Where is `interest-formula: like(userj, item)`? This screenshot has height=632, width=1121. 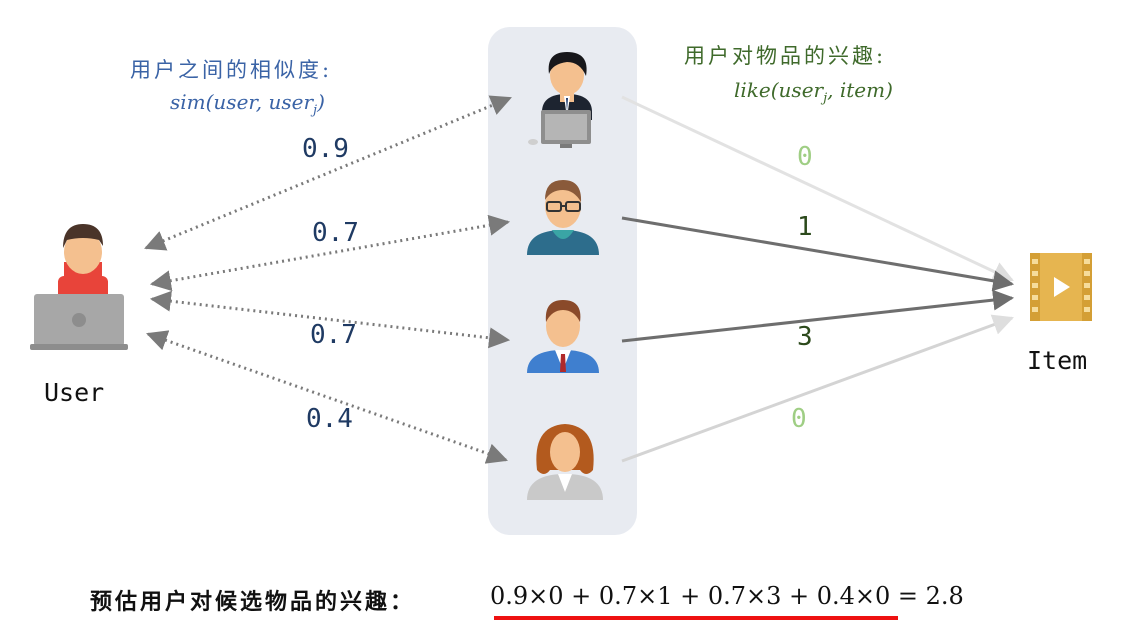
interest-formula: like(userj, item) is located at coordinates (813, 92).